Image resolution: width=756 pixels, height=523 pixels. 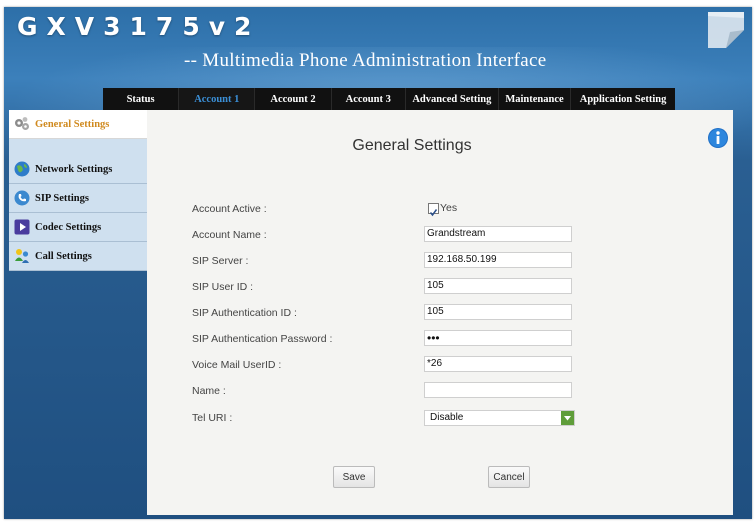 I want to click on sidebar-item-label: Network Settings, so click(x=74, y=169).